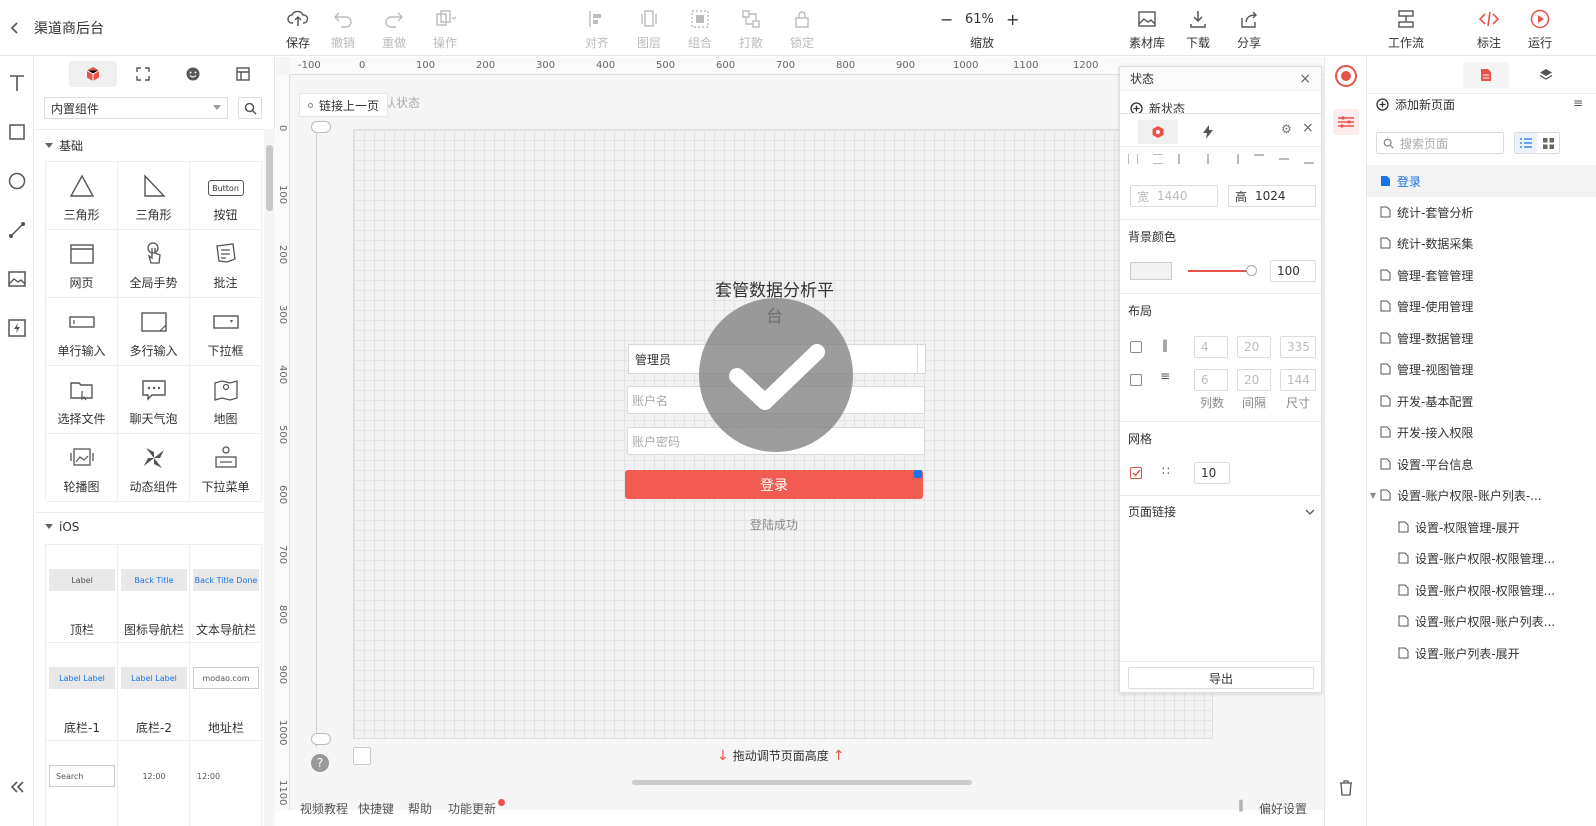 This screenshot has width=1596, height=826. I want to click on tab-pages, so click(1486, 75).